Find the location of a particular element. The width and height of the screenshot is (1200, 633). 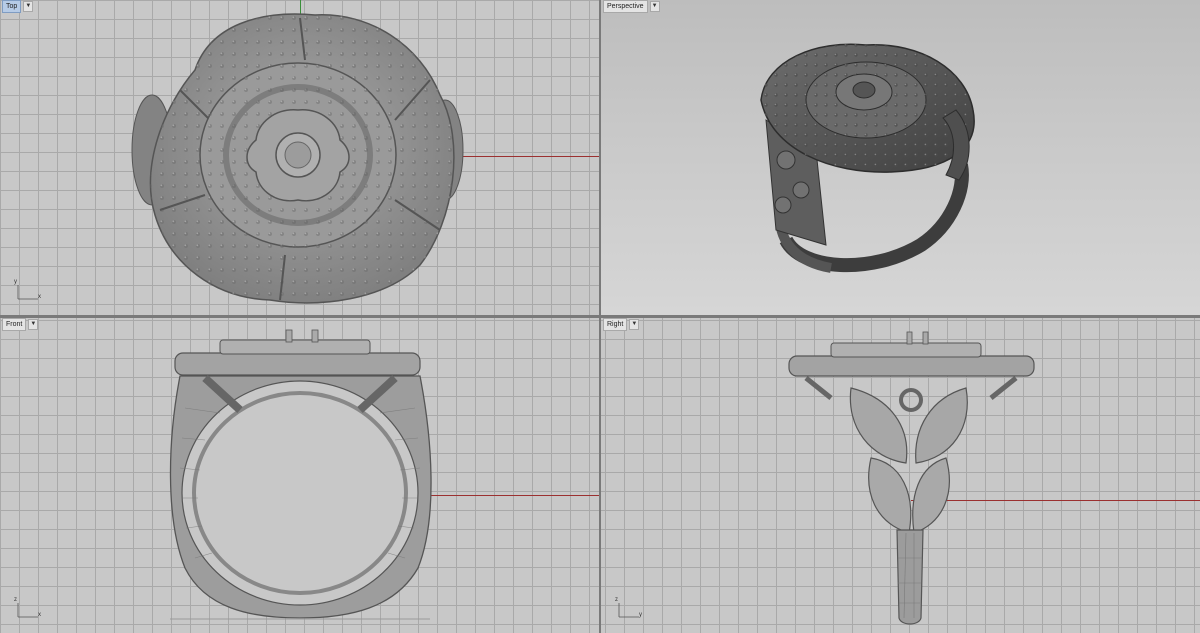

axis-gizmo: x z is located at coordinates (29, 610).